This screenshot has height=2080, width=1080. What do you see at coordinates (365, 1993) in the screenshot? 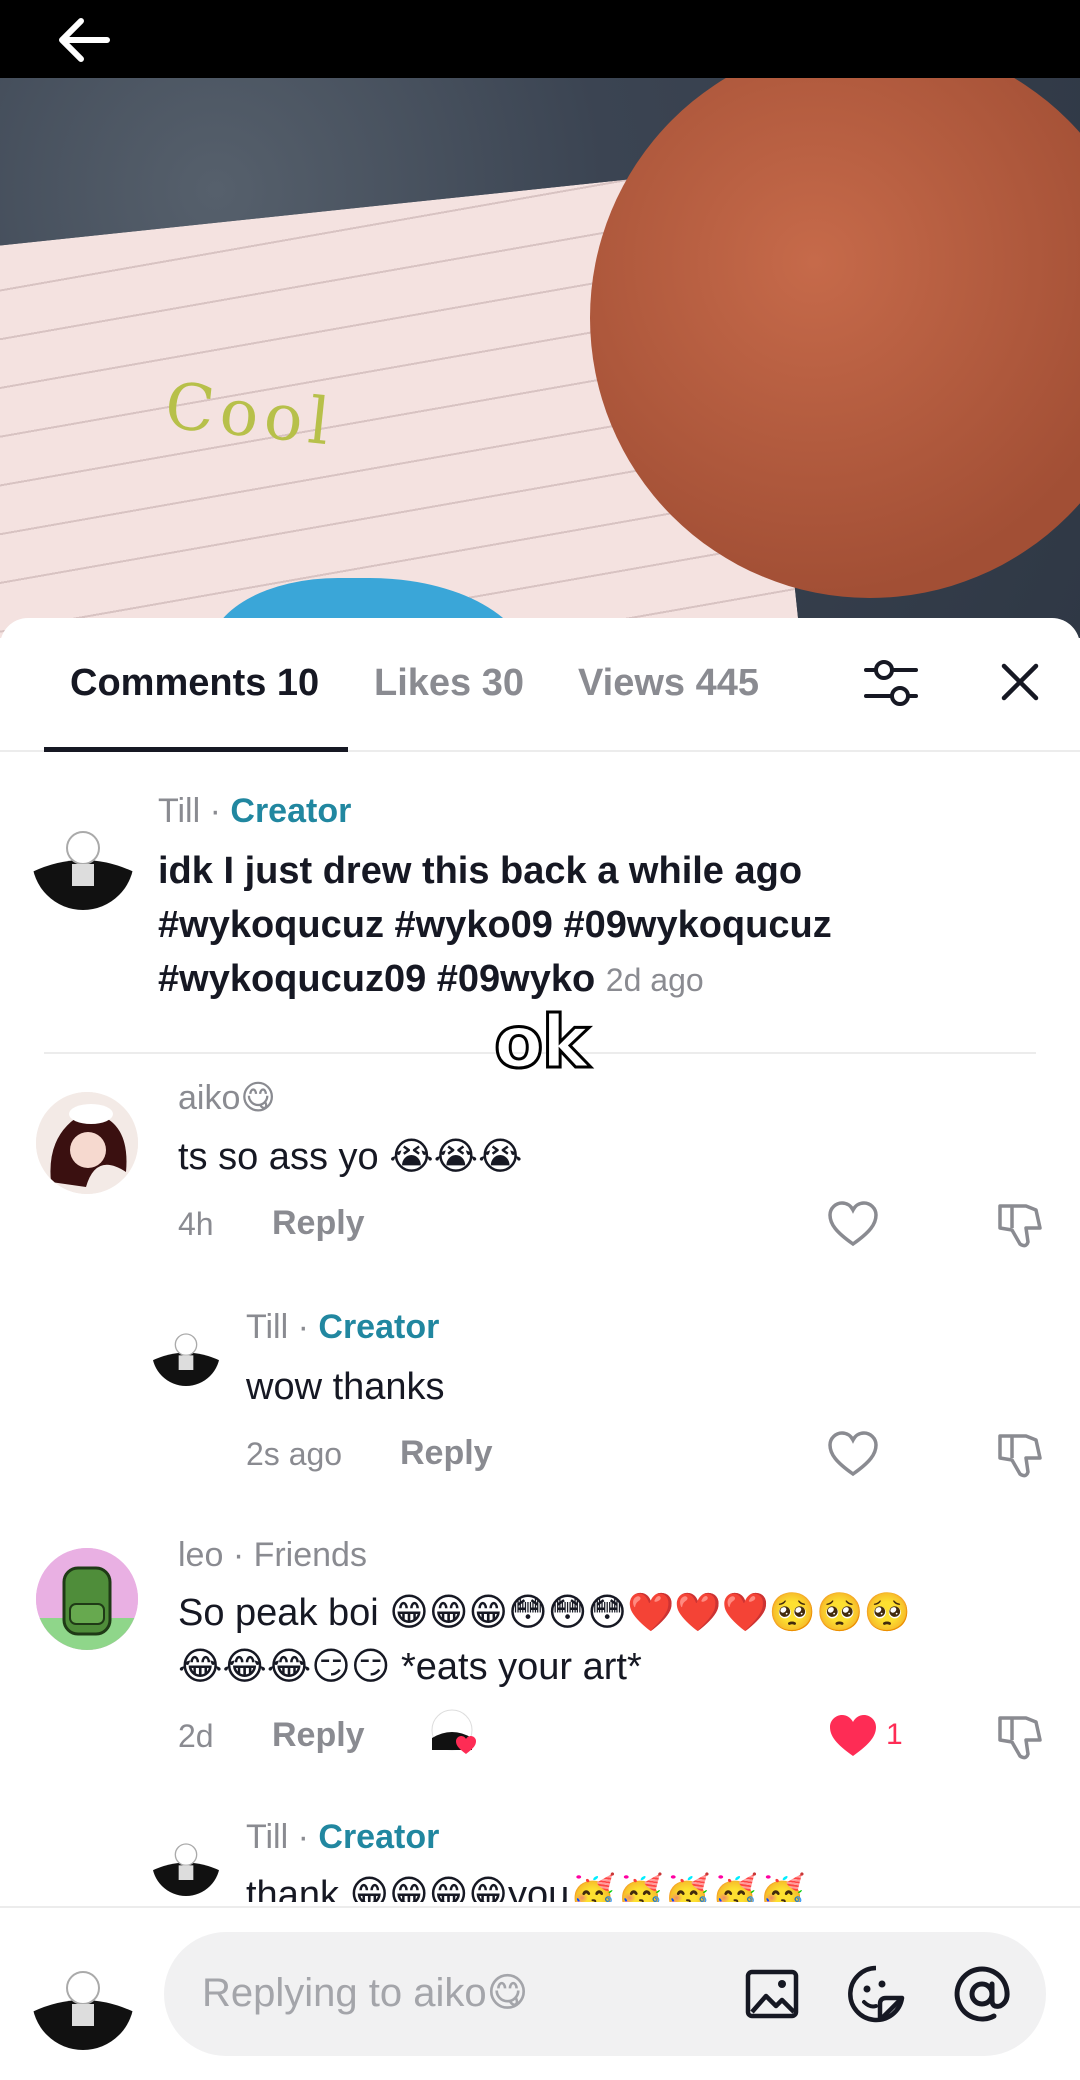
I see `comment-input-placeholder: Replying to aiko😋` at bounding box center [365, 1993].